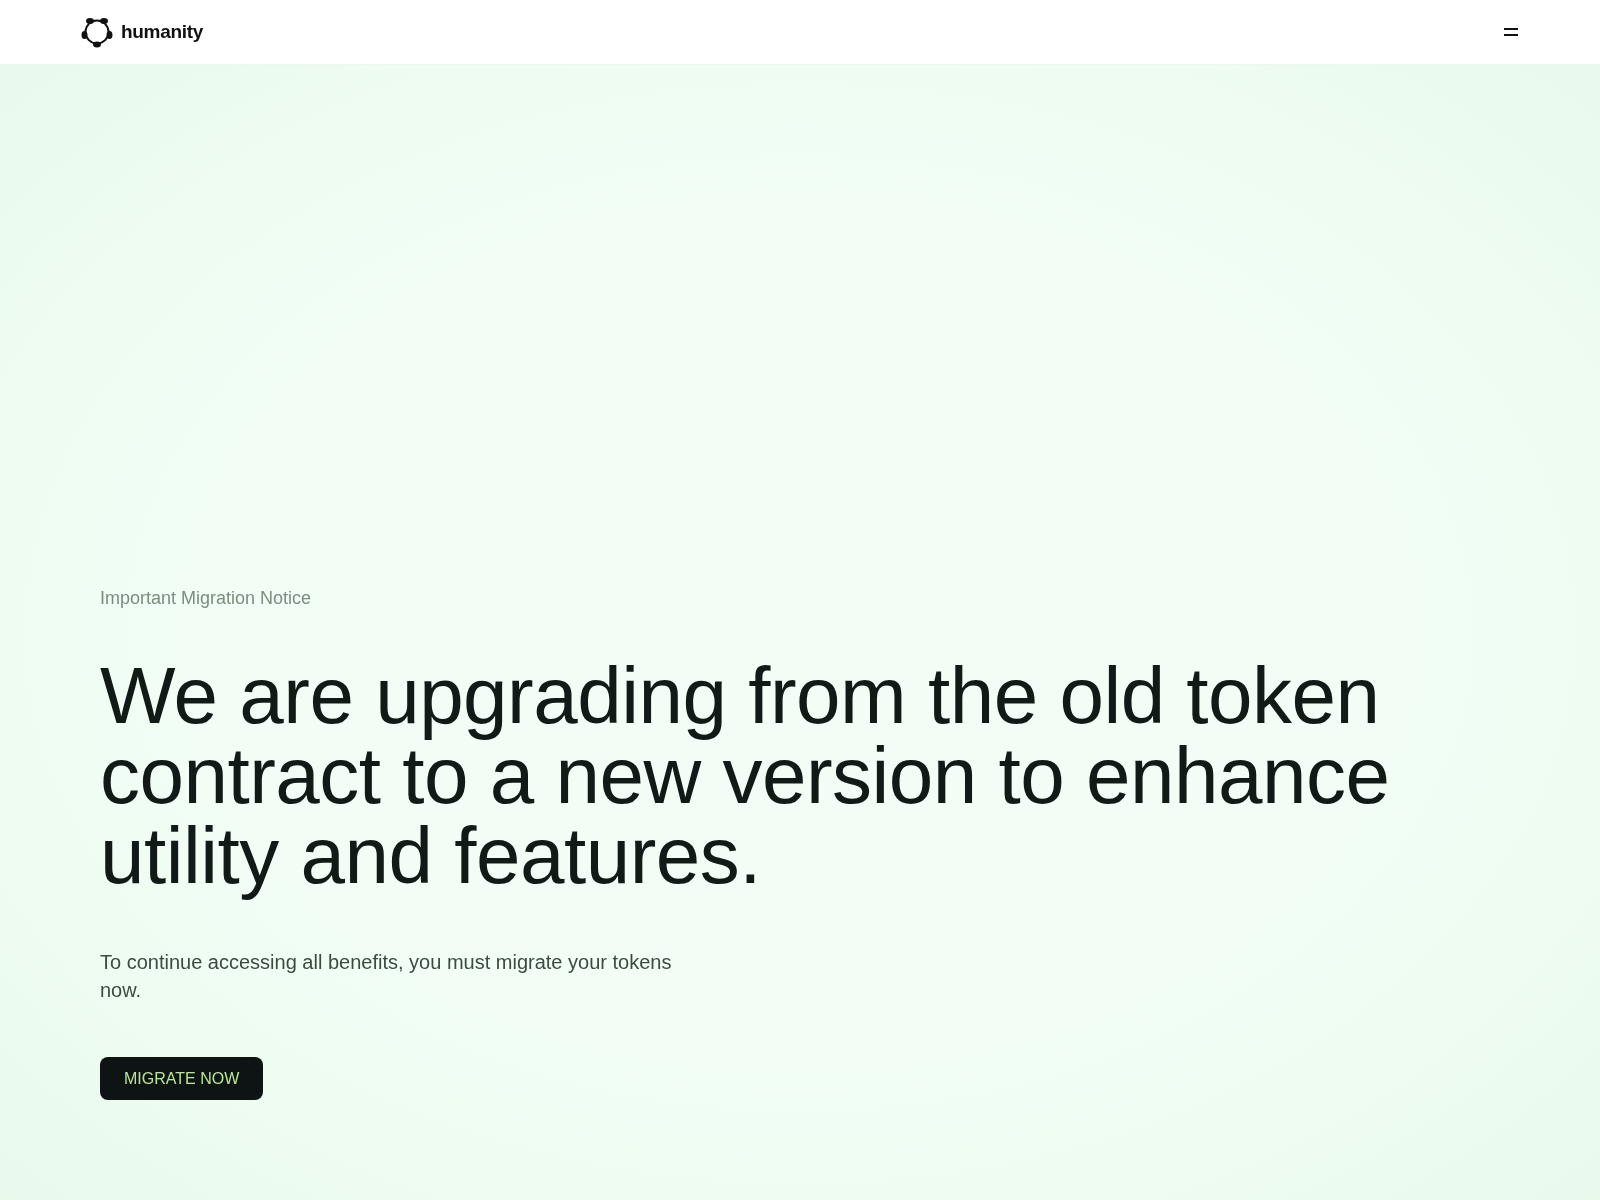 Image resolution: width=1600 pixels, height=1200 pixels. I want to click on eyebrow-text: Important Migration Notice, so click(206, 598).